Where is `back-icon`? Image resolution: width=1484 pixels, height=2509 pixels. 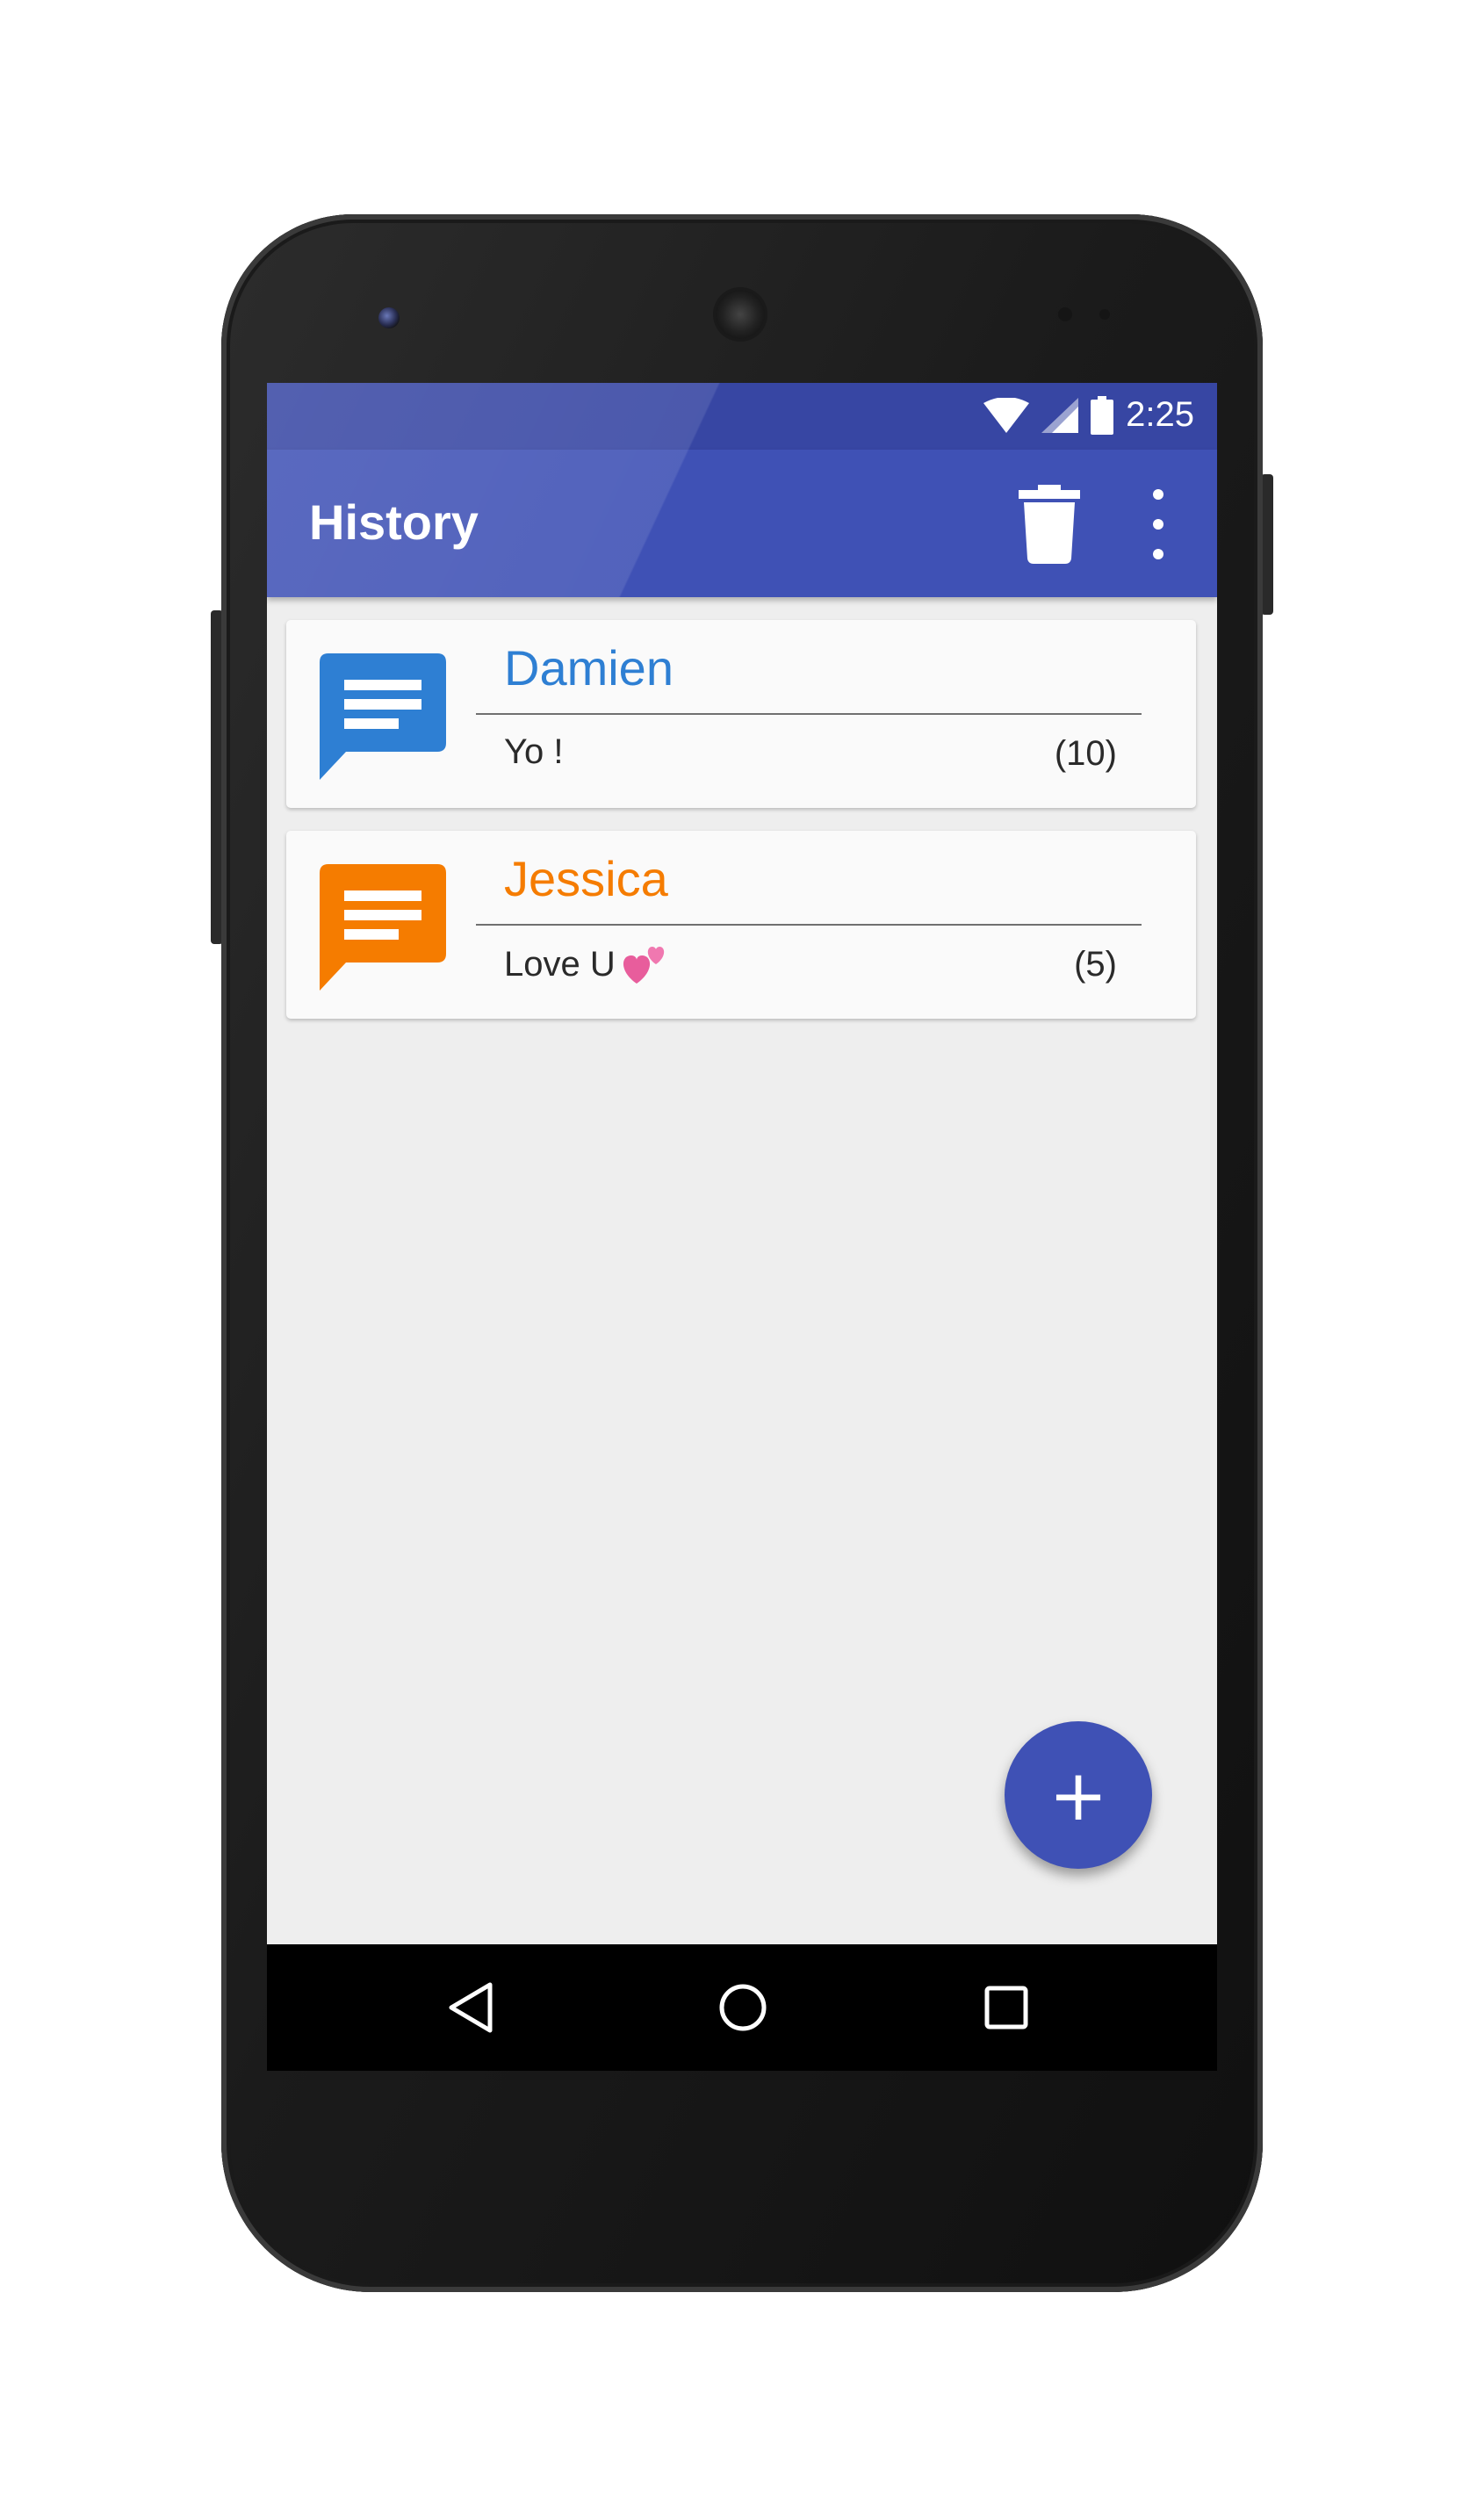
back-icon is located at coordinates (471, 2007).